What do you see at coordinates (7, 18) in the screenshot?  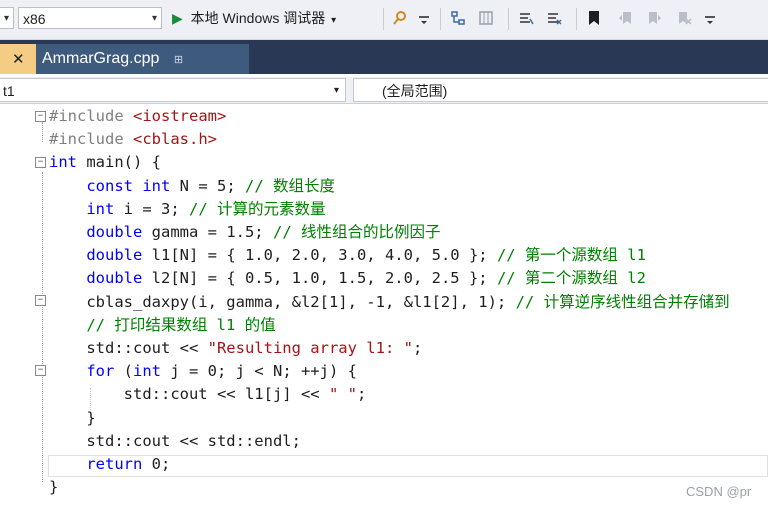 I see `config-combo: ▾` at bounding box center [7, 18].